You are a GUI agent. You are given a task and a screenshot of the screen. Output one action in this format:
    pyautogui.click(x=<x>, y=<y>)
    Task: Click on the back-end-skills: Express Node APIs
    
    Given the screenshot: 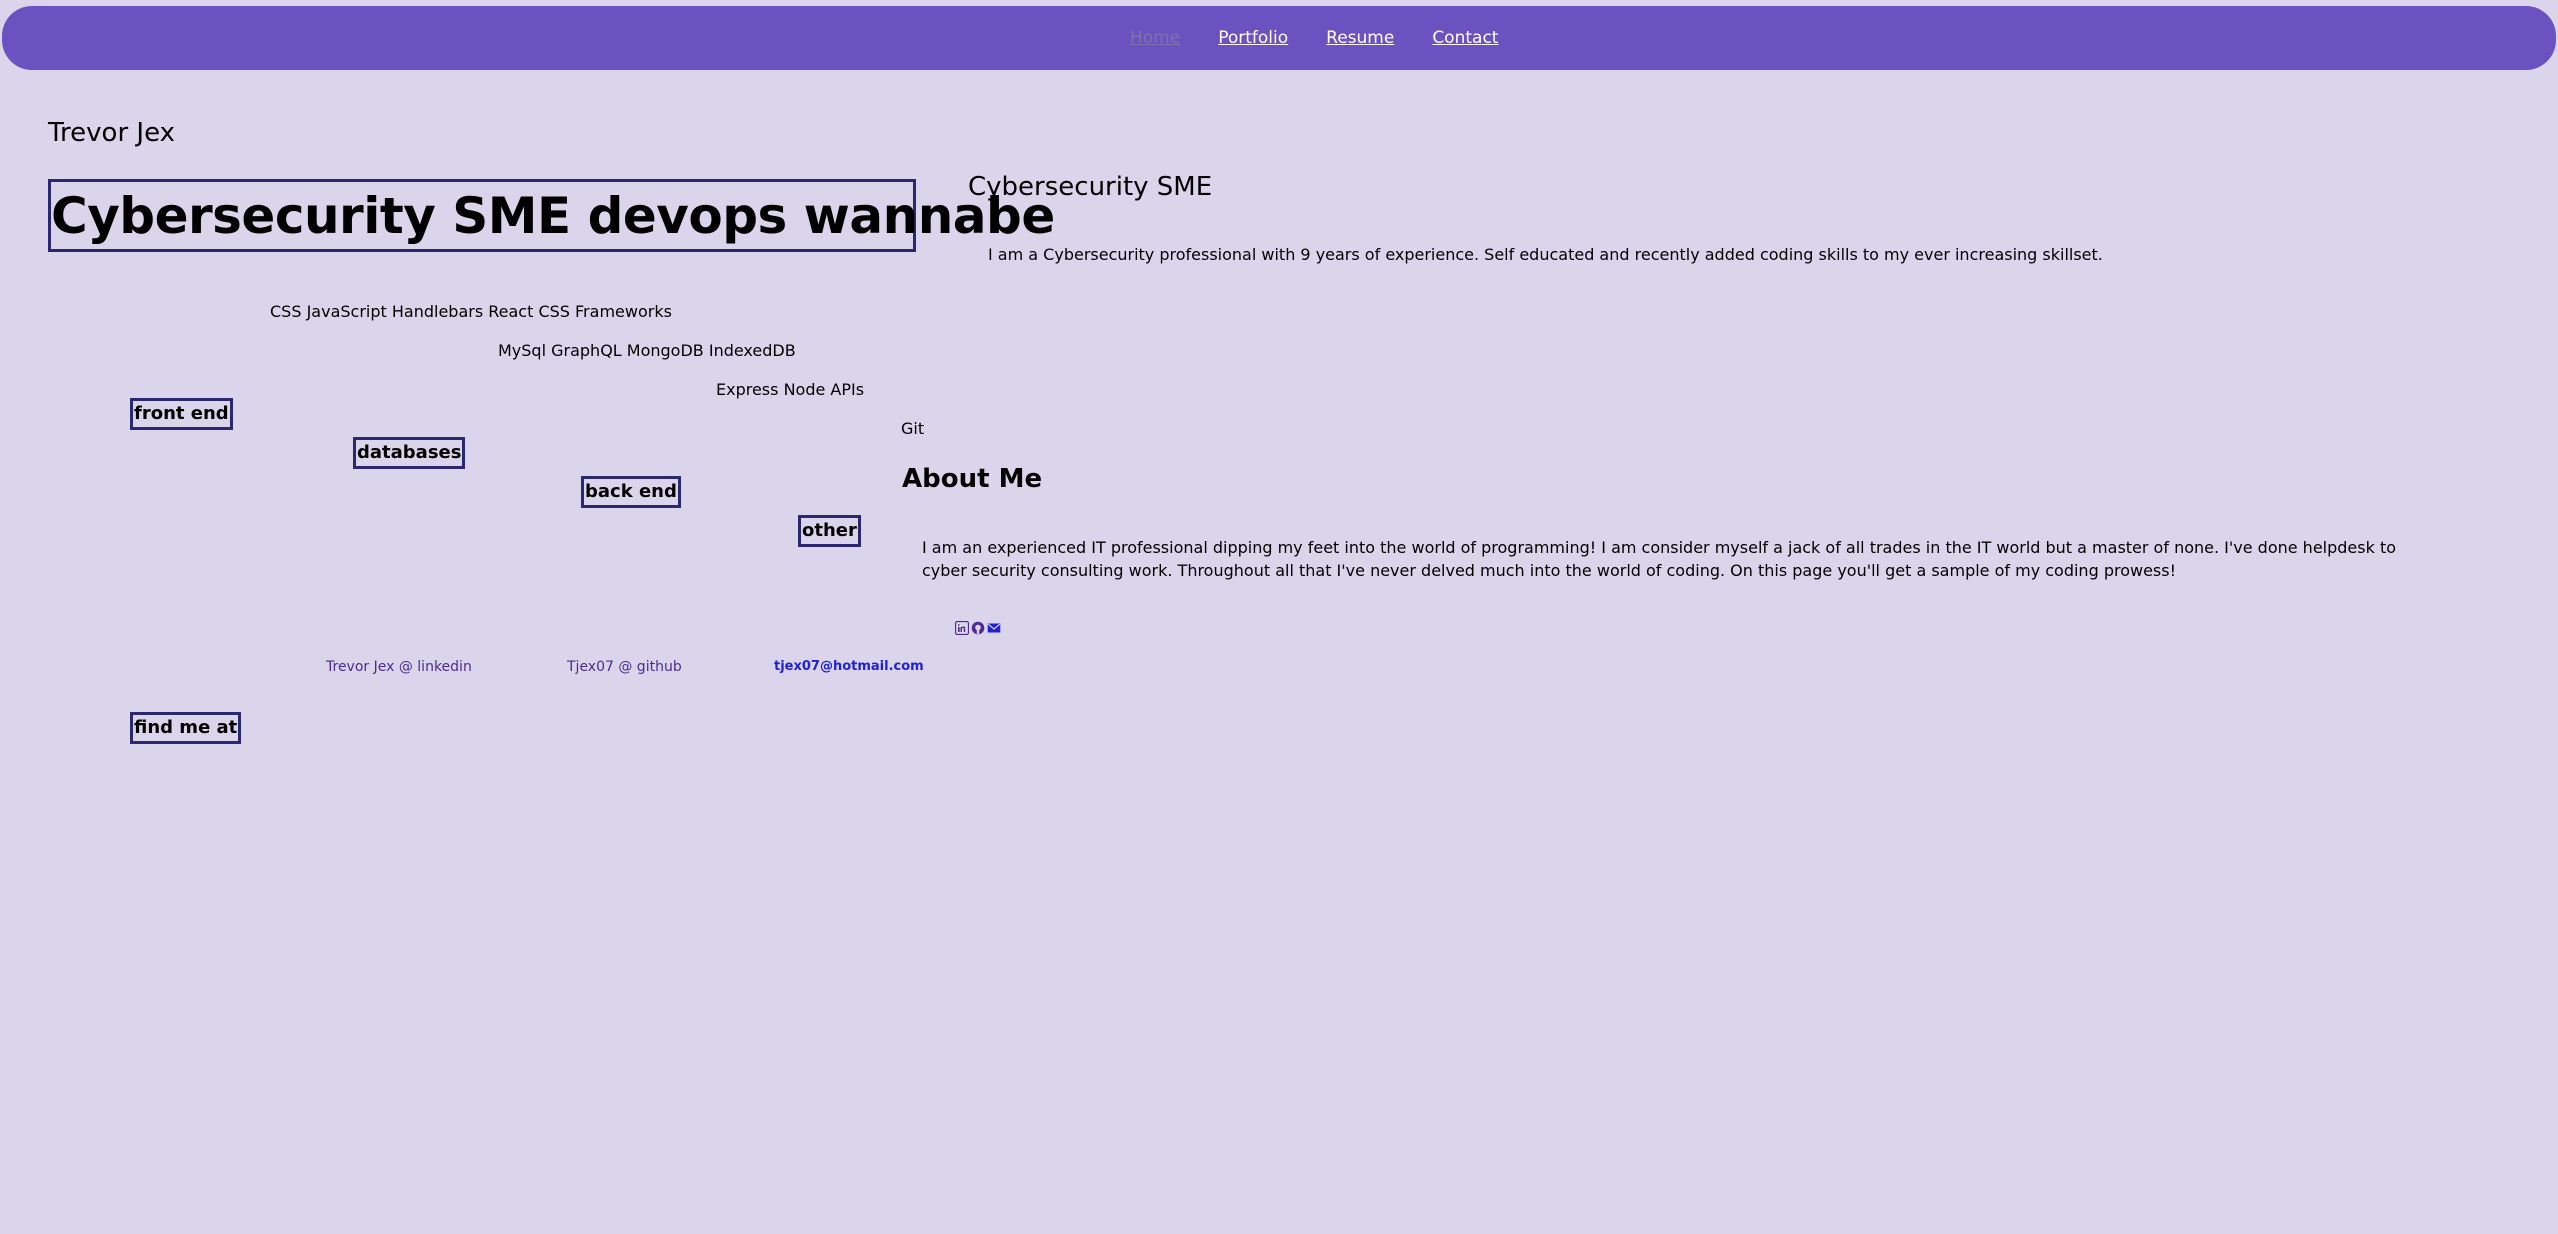 What is the action you would take?
    pyautogui.click(x=790, y=389)
    